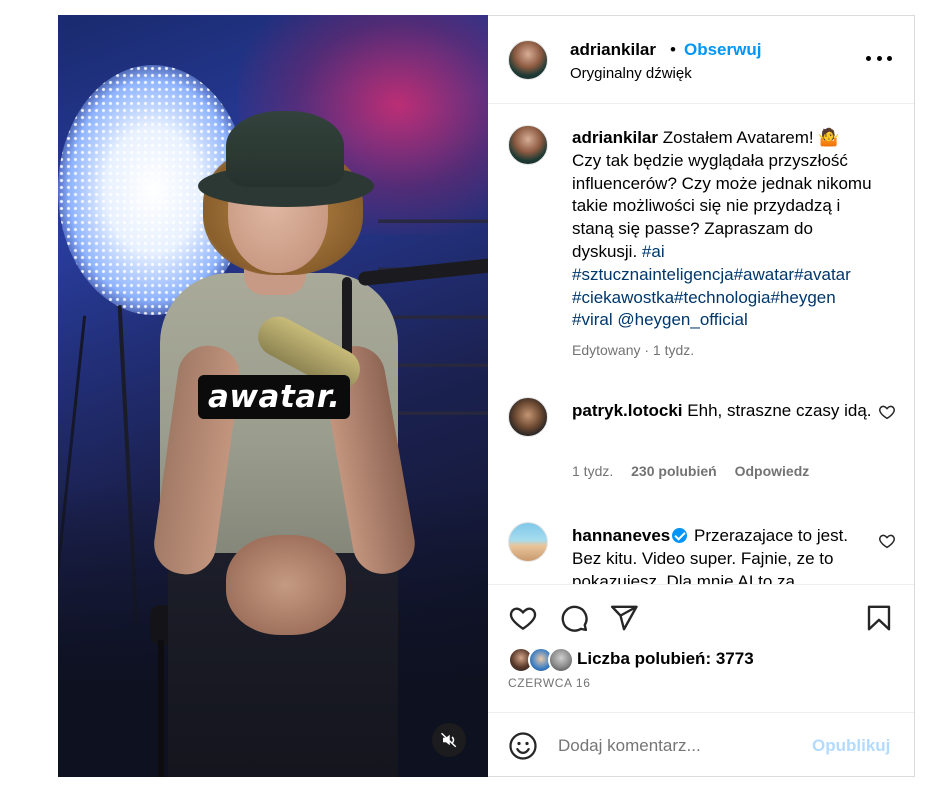 The image size is (940, 810). I want to click on liker-avatar, so click(561, 660).